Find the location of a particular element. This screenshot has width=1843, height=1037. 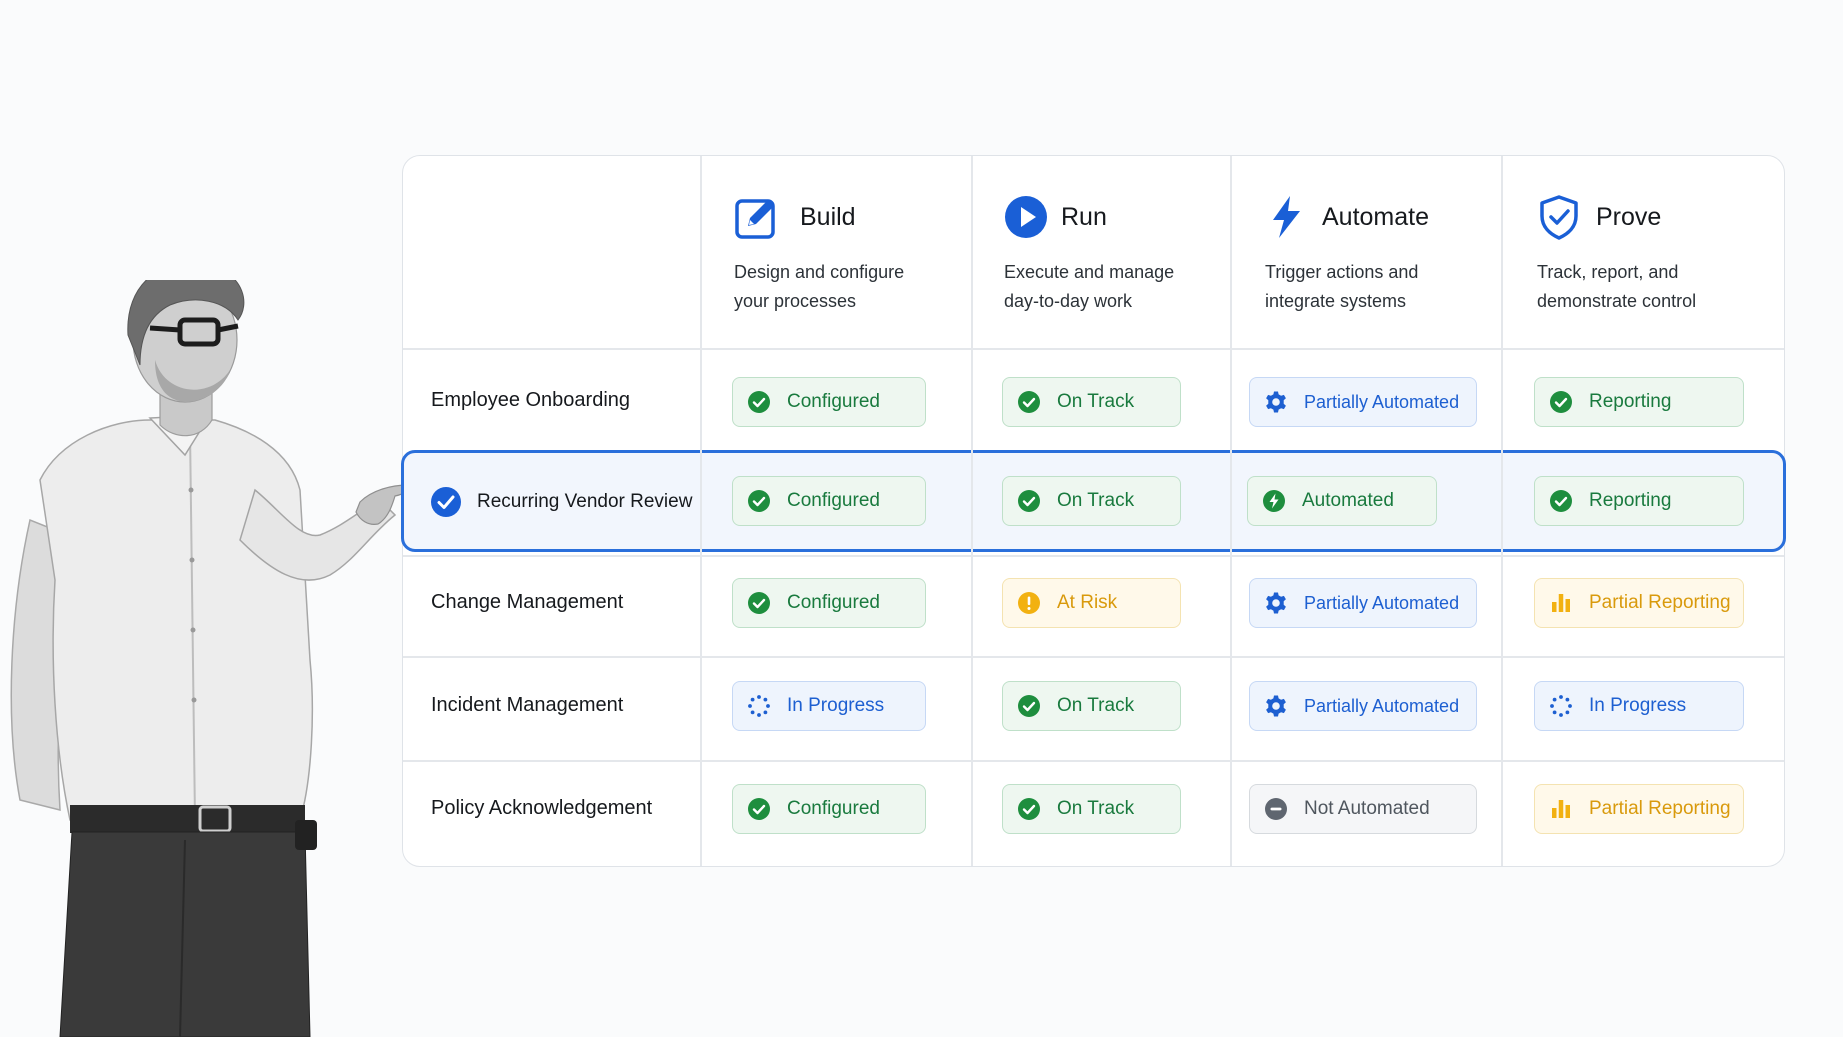

column-description: day-to-day work is located at coordinates (1068, 301).